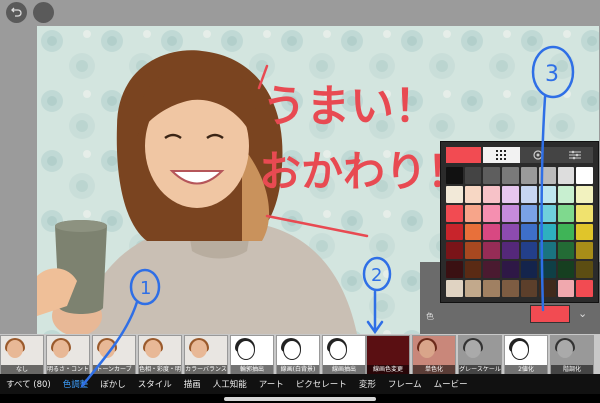 The image size is (600, 403). What do you see at coordinates (114, 355) in the screenshot?
I see `filter-thumbnail: トーンカーブ` at bounding box center [114, 355].